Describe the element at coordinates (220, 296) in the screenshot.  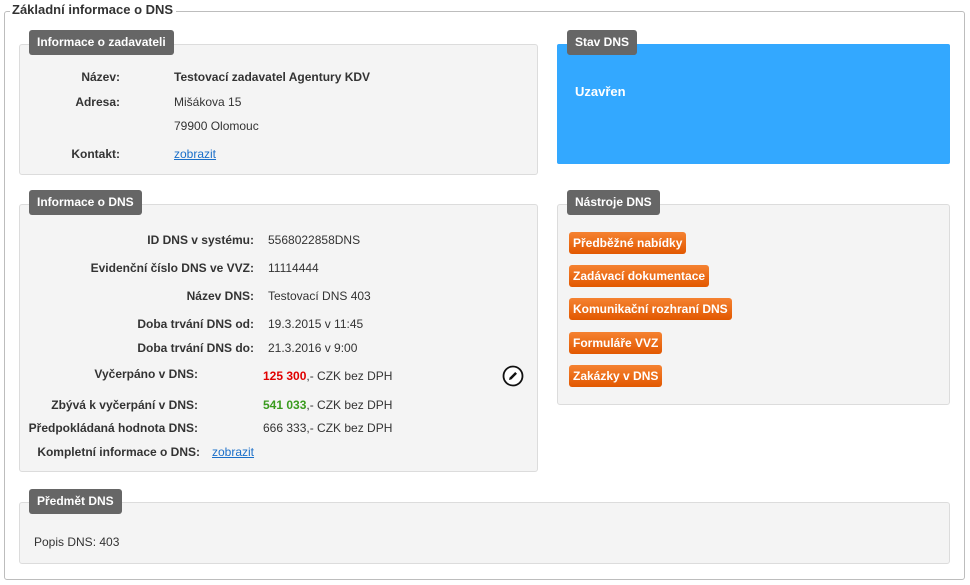
I see `dns-name-label: Název DNS:` at that location.